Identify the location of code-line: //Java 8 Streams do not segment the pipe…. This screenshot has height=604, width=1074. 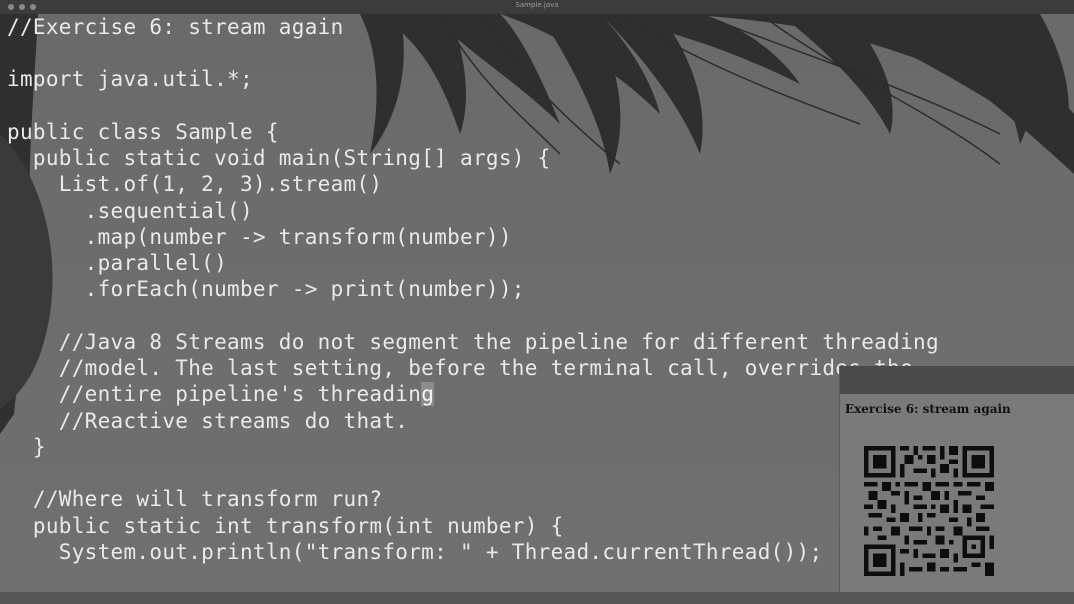
(473, 342).